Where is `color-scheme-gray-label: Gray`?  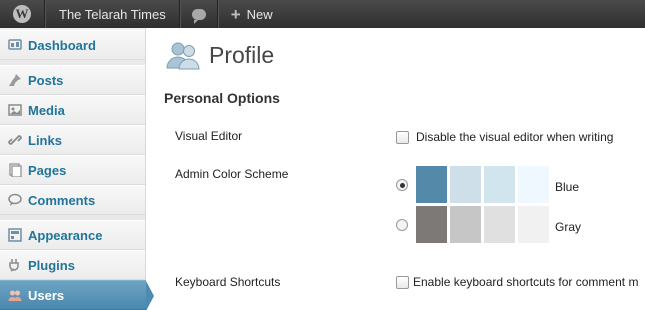 color-scheme-gray-label: Gray is located at coordinates (568, 227).